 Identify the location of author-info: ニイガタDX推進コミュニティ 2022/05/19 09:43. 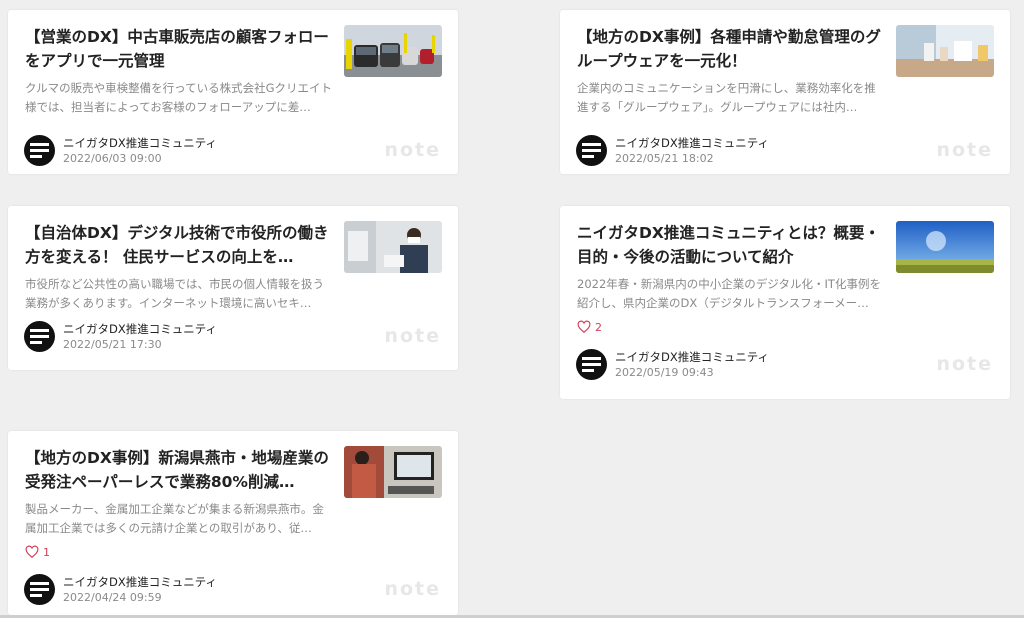
(672, 364).